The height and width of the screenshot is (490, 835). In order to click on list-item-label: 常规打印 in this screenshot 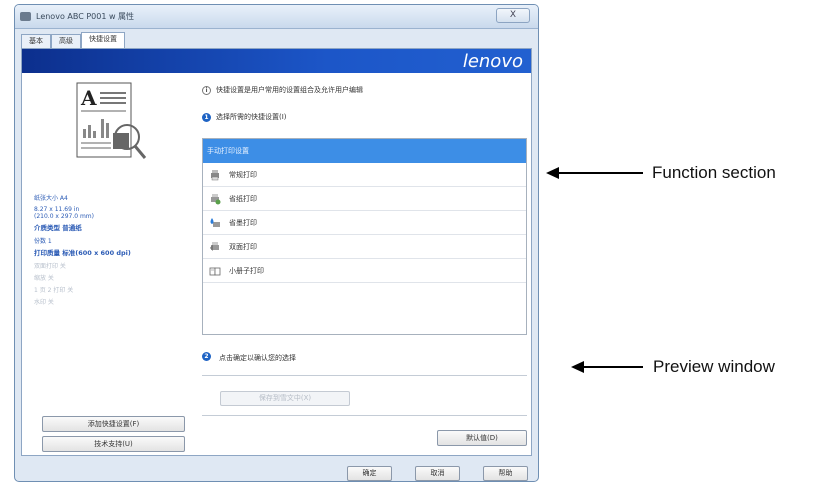, I will do `click(243, 175)`.